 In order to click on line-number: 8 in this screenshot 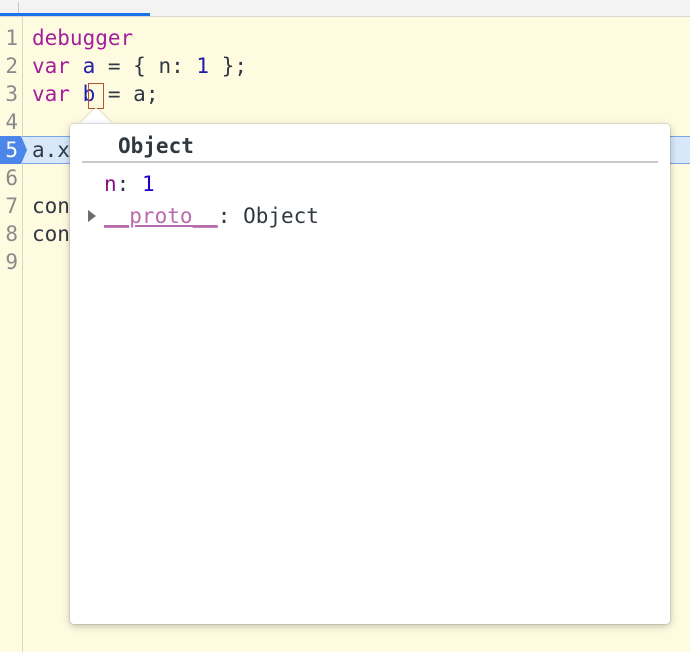, I will do `click(9, 234)`.